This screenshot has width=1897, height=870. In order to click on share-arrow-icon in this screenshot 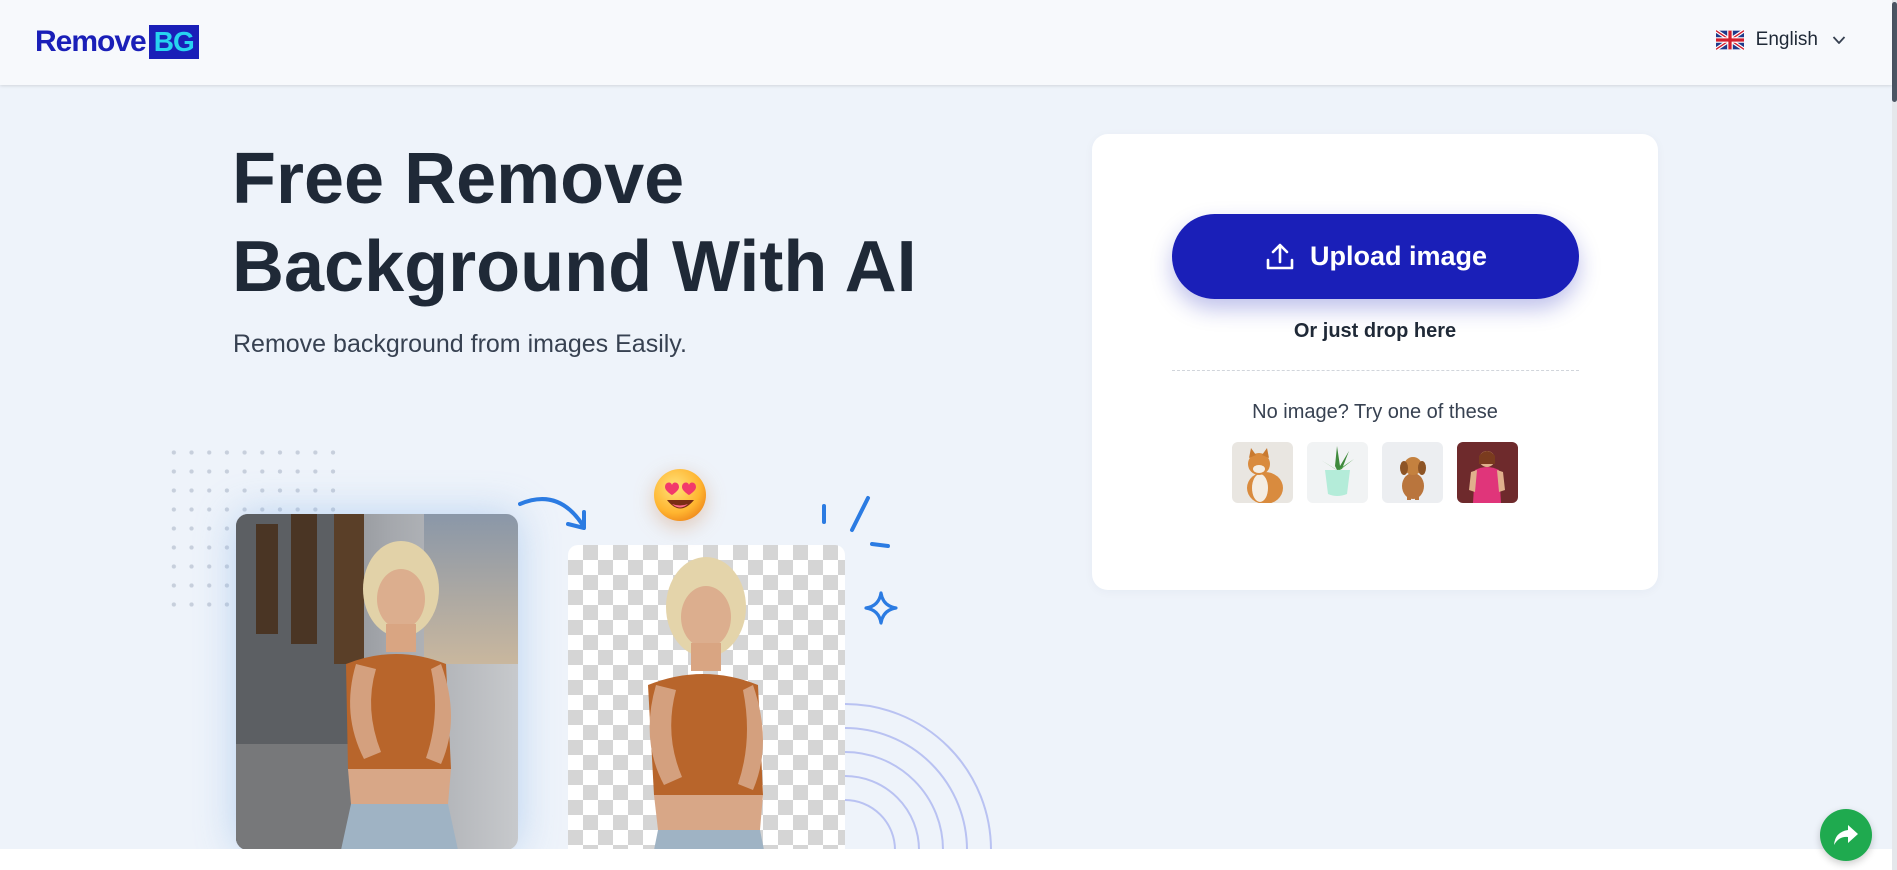, I will do `click(1846, 835)`.